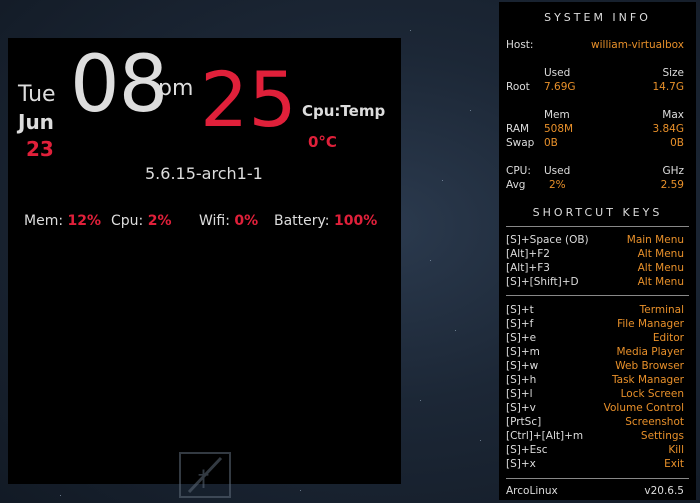 Image resolution: width=700 pixels, height=503 pixels. Describe the element at coordinates (597, 212) in the screenshot. I see `shortcut-keys-title: SHORTCUT KEYS` at that location.